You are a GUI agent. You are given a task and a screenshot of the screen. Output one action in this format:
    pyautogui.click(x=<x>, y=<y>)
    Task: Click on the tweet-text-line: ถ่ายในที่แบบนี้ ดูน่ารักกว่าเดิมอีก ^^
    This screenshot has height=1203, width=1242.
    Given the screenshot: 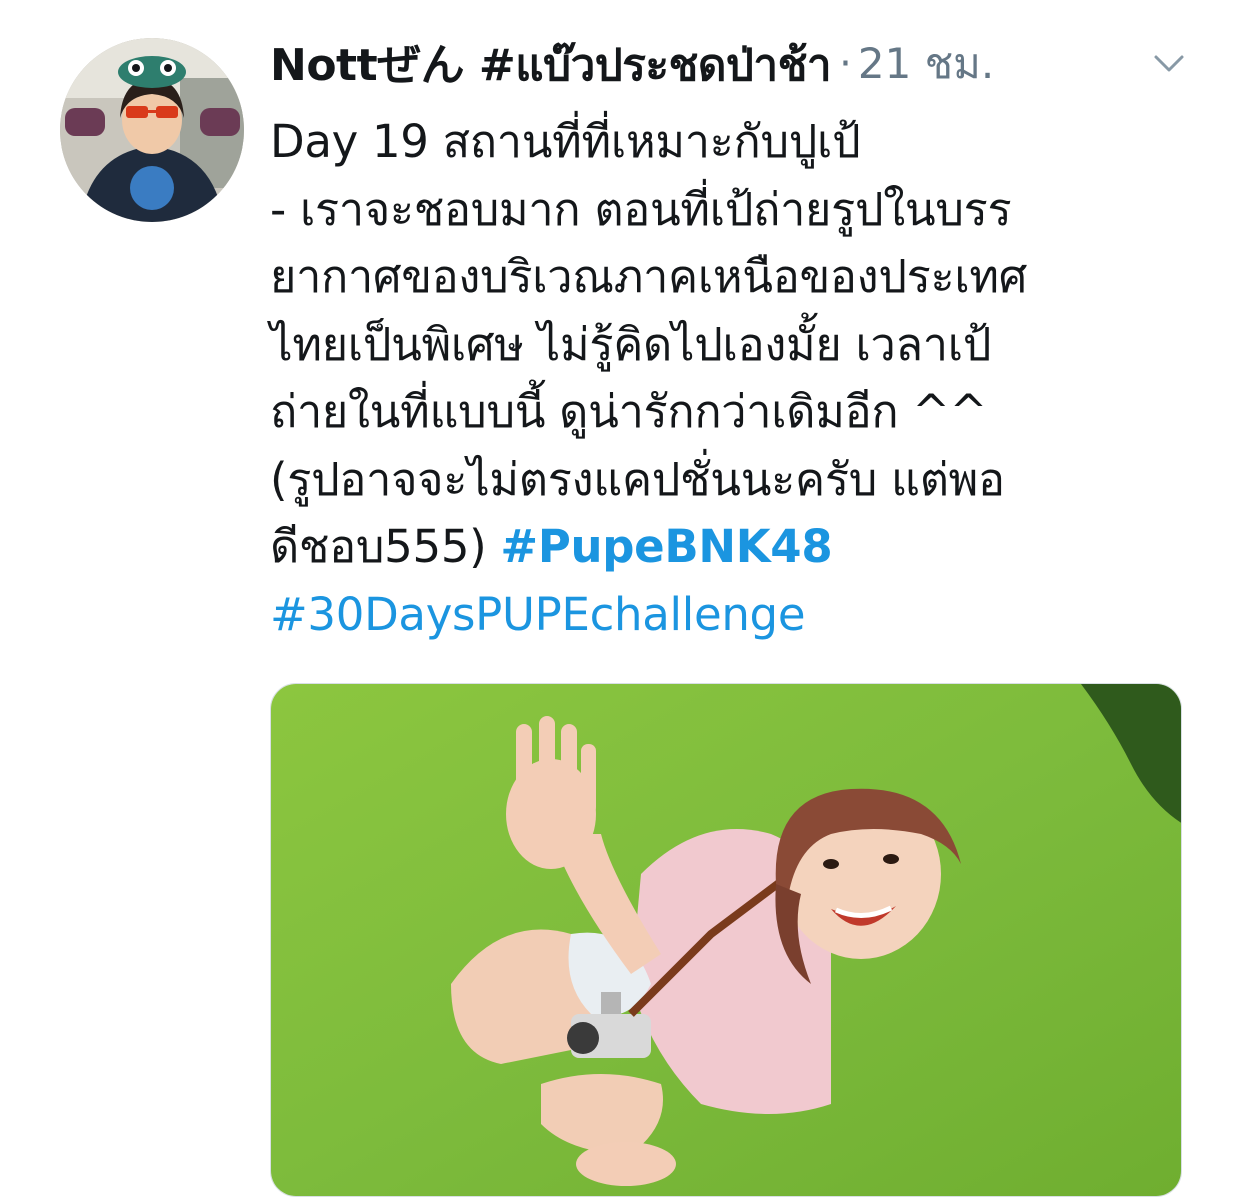 What is the action you would take?
    pyautogui.click(x=629, y=411)
    